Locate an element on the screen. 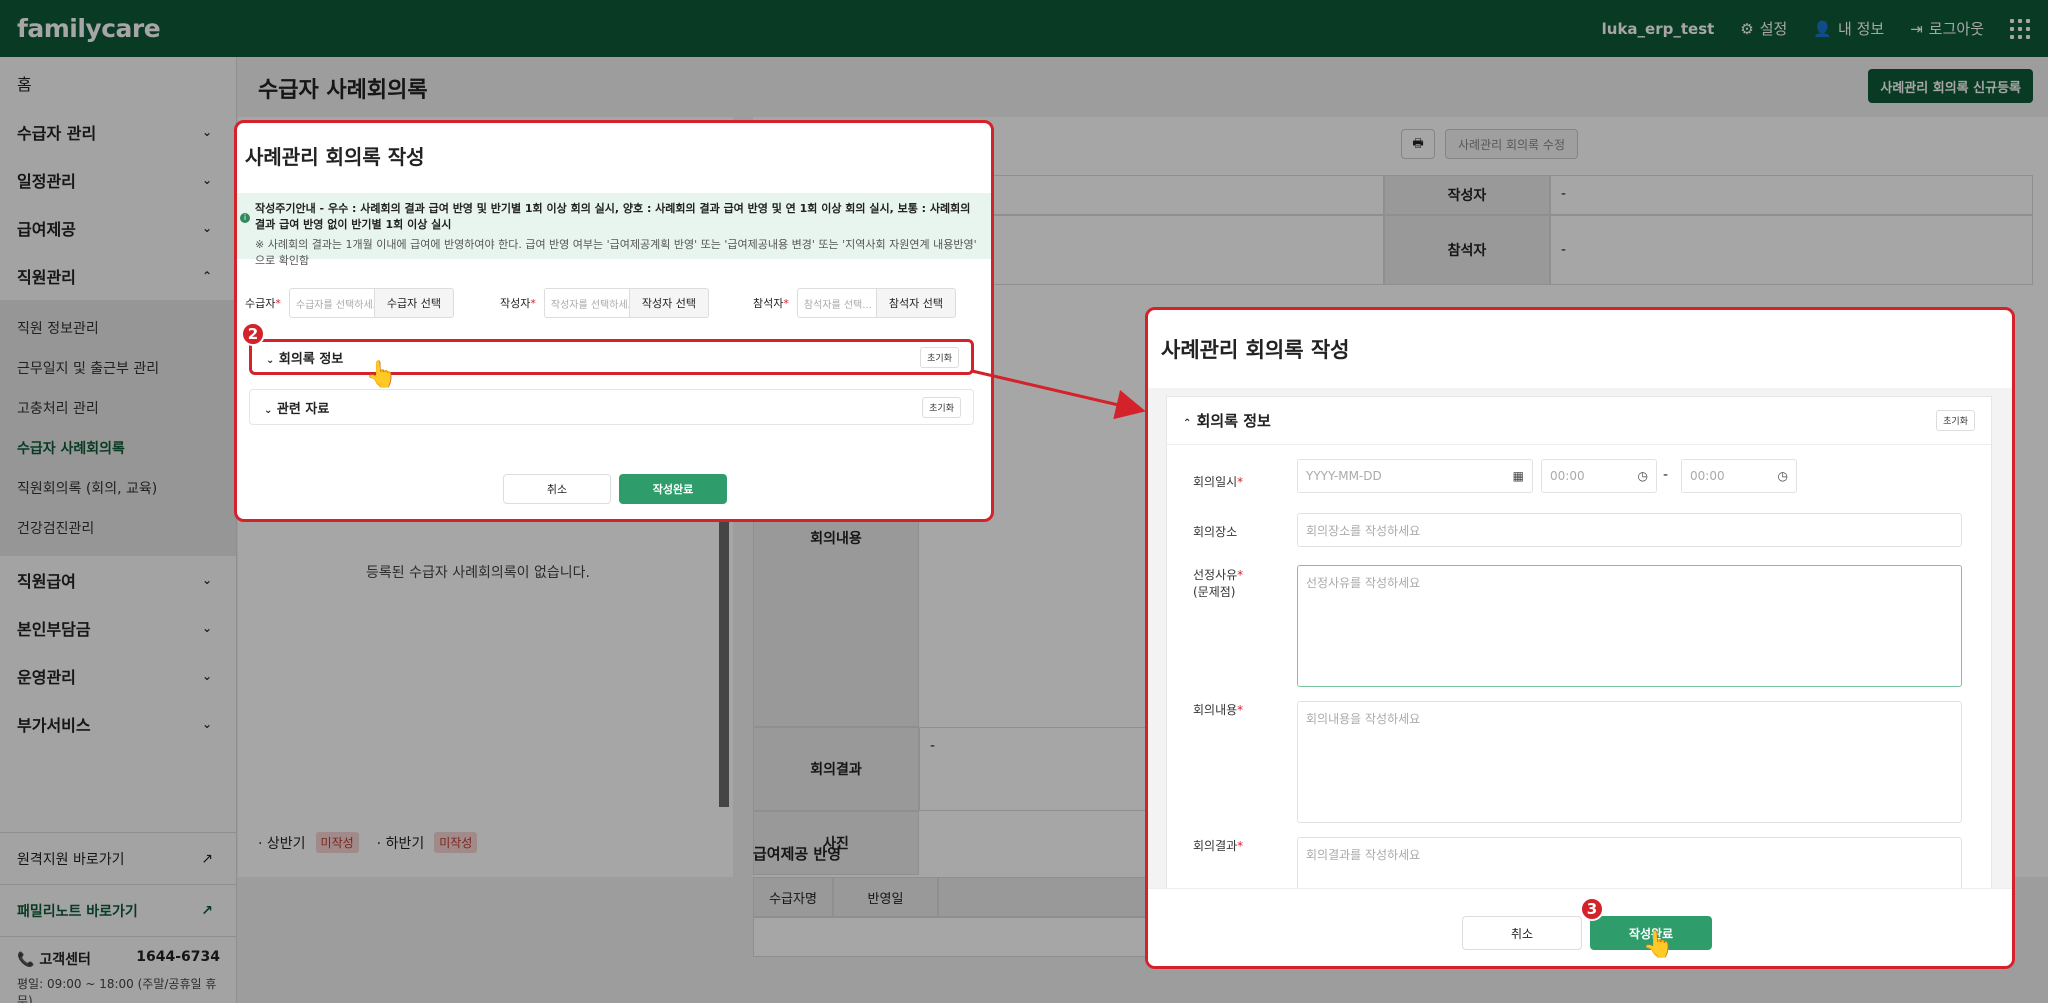 The image size is (2048, 1003). attendee-select: 참석자 * 참석자를 선택... 참석자 선택 is located at coordinates (854, 303).